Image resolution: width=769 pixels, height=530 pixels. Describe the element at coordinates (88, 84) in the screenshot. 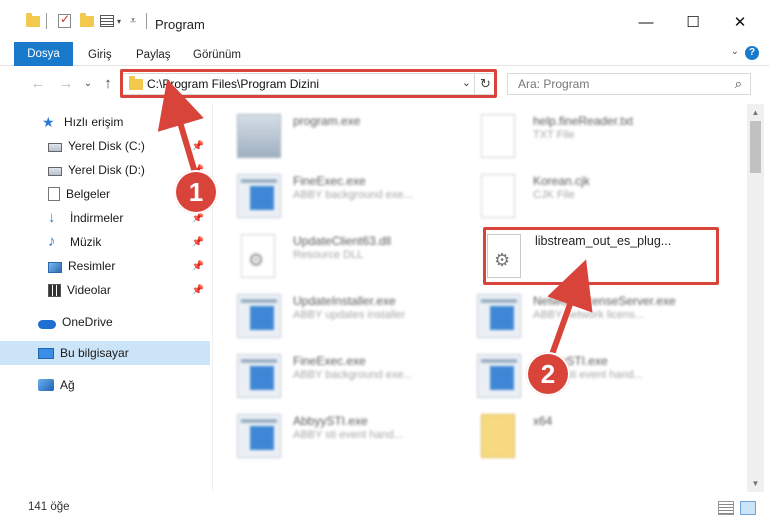

I see `recent-locations-button: ⌄` at that location.